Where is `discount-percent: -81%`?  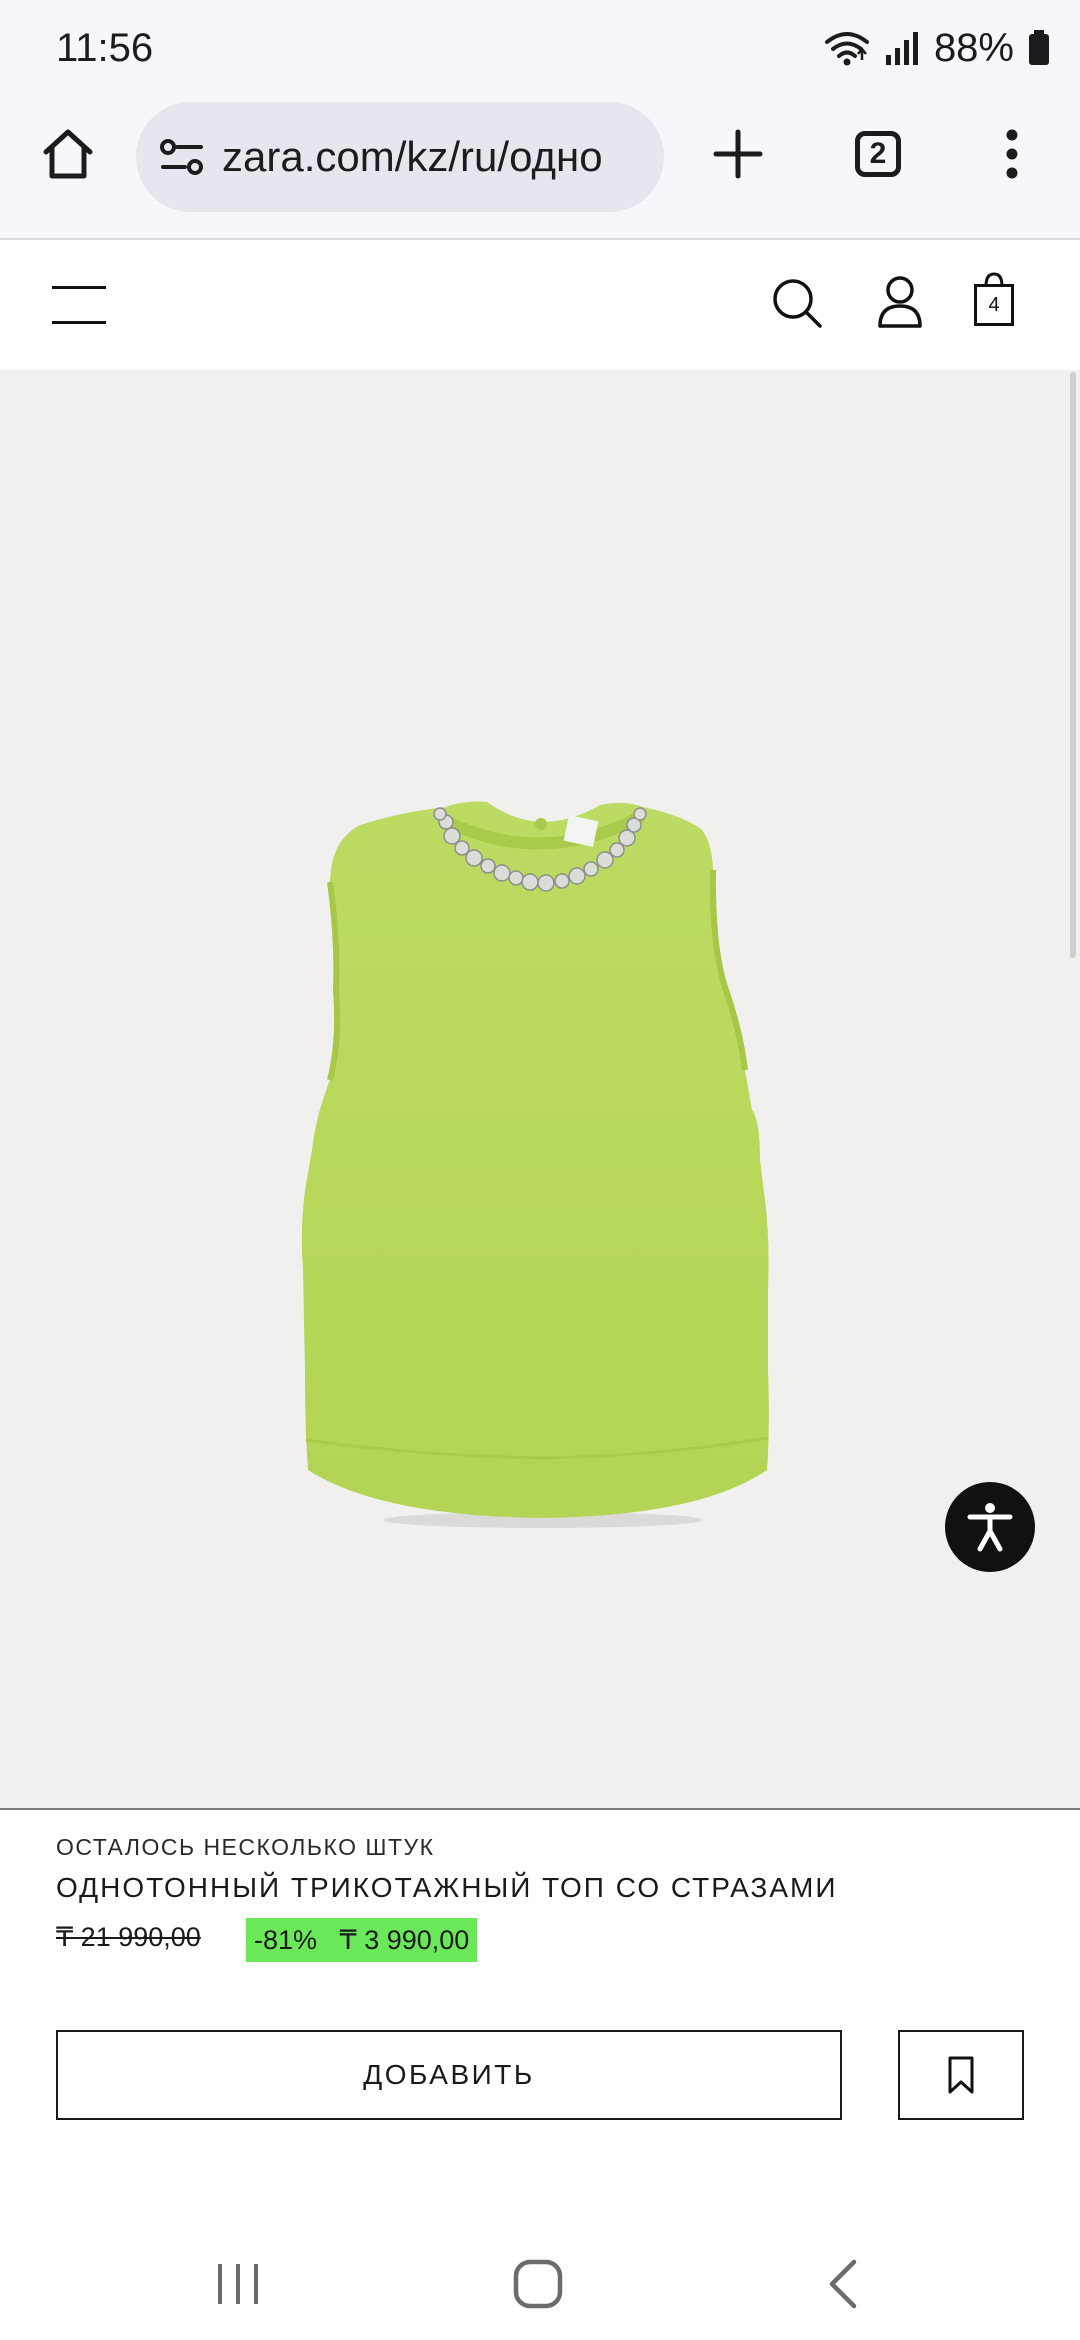 discount-percent: -81% is located at coordinates (286, 1939).